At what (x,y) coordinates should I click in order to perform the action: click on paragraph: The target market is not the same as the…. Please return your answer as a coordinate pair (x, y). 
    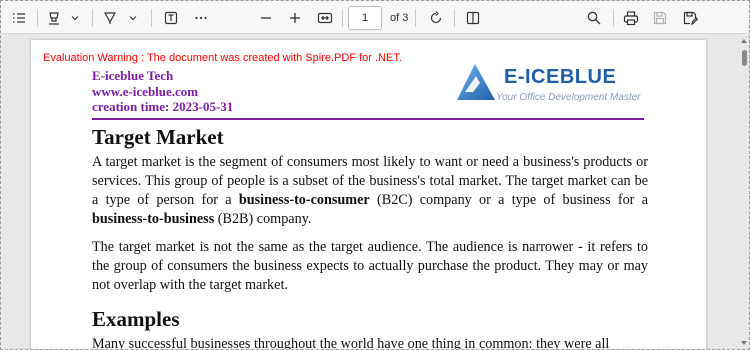
    Looking at the image, I should click on (370, 266).